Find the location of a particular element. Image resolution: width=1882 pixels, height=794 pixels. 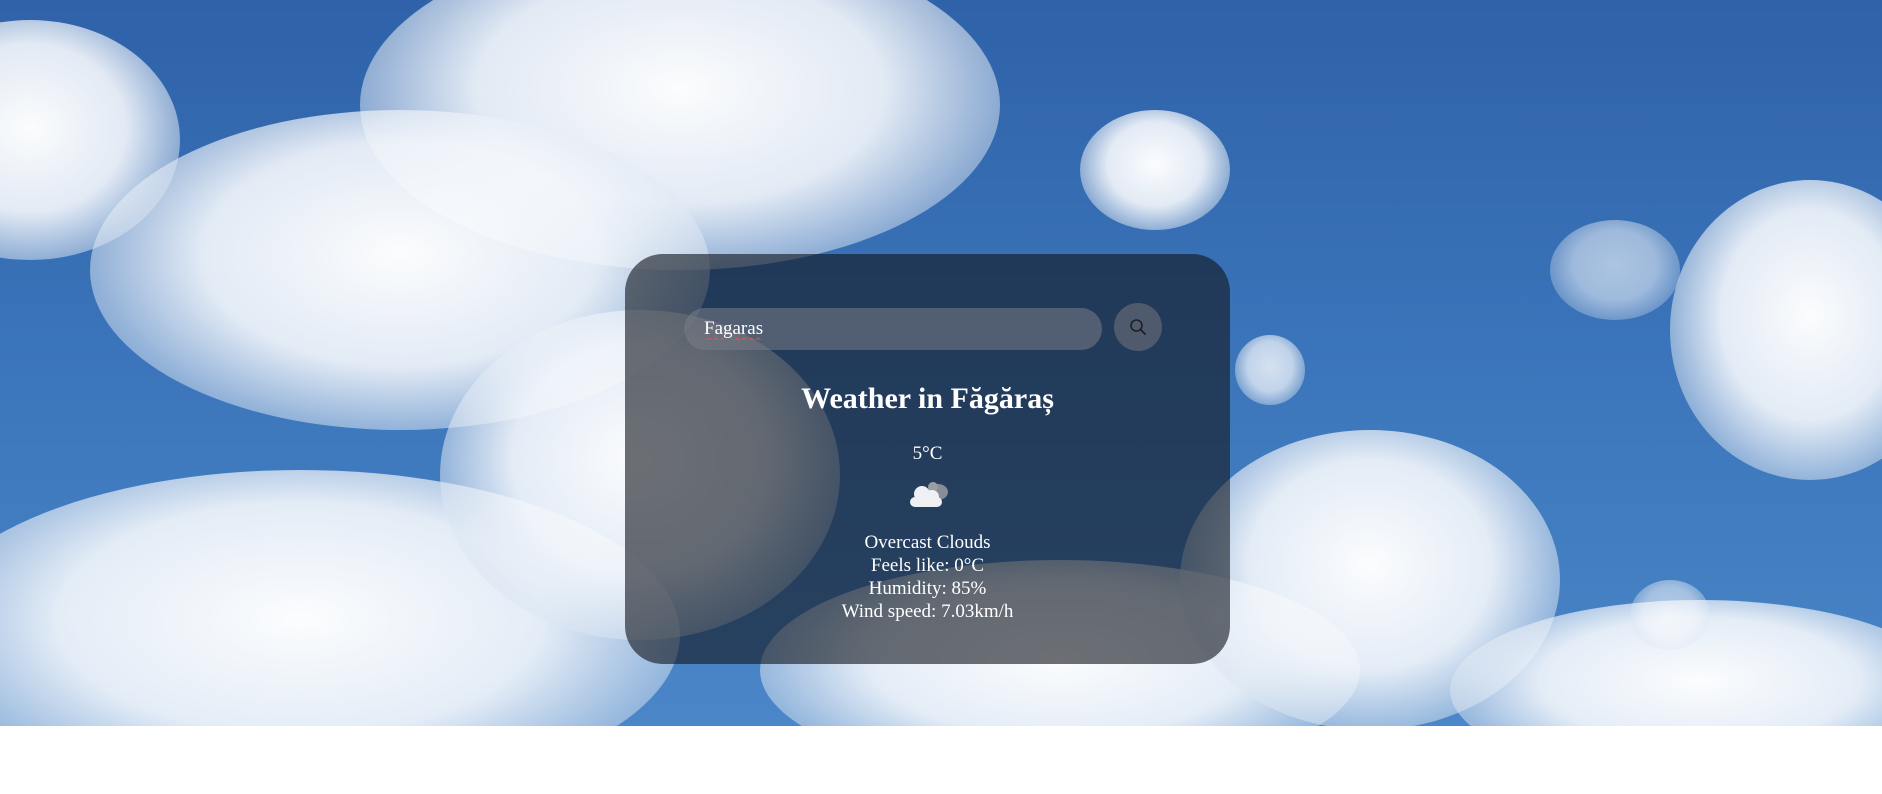

wind-speed: Wind speed: 7.03km/h is located at coordinates (927, 611).